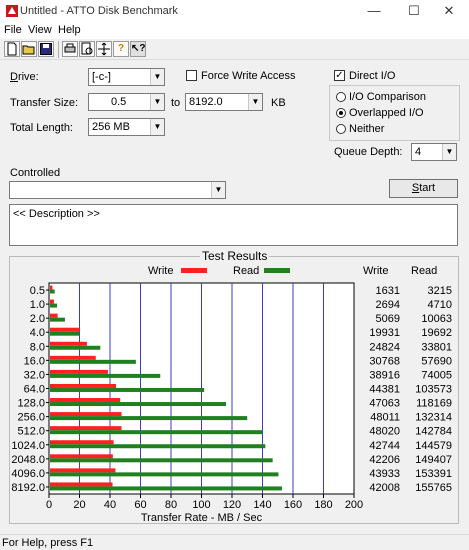  Describe the element at coordinates (433, 488) in the screenshot. I see `read-value-label: 155765` at that location.